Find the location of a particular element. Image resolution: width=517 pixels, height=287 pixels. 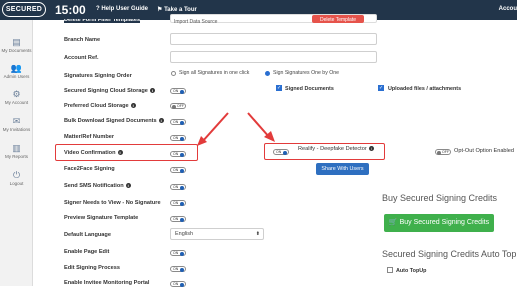

annotation-arrows is located at coordinates (236, 129).